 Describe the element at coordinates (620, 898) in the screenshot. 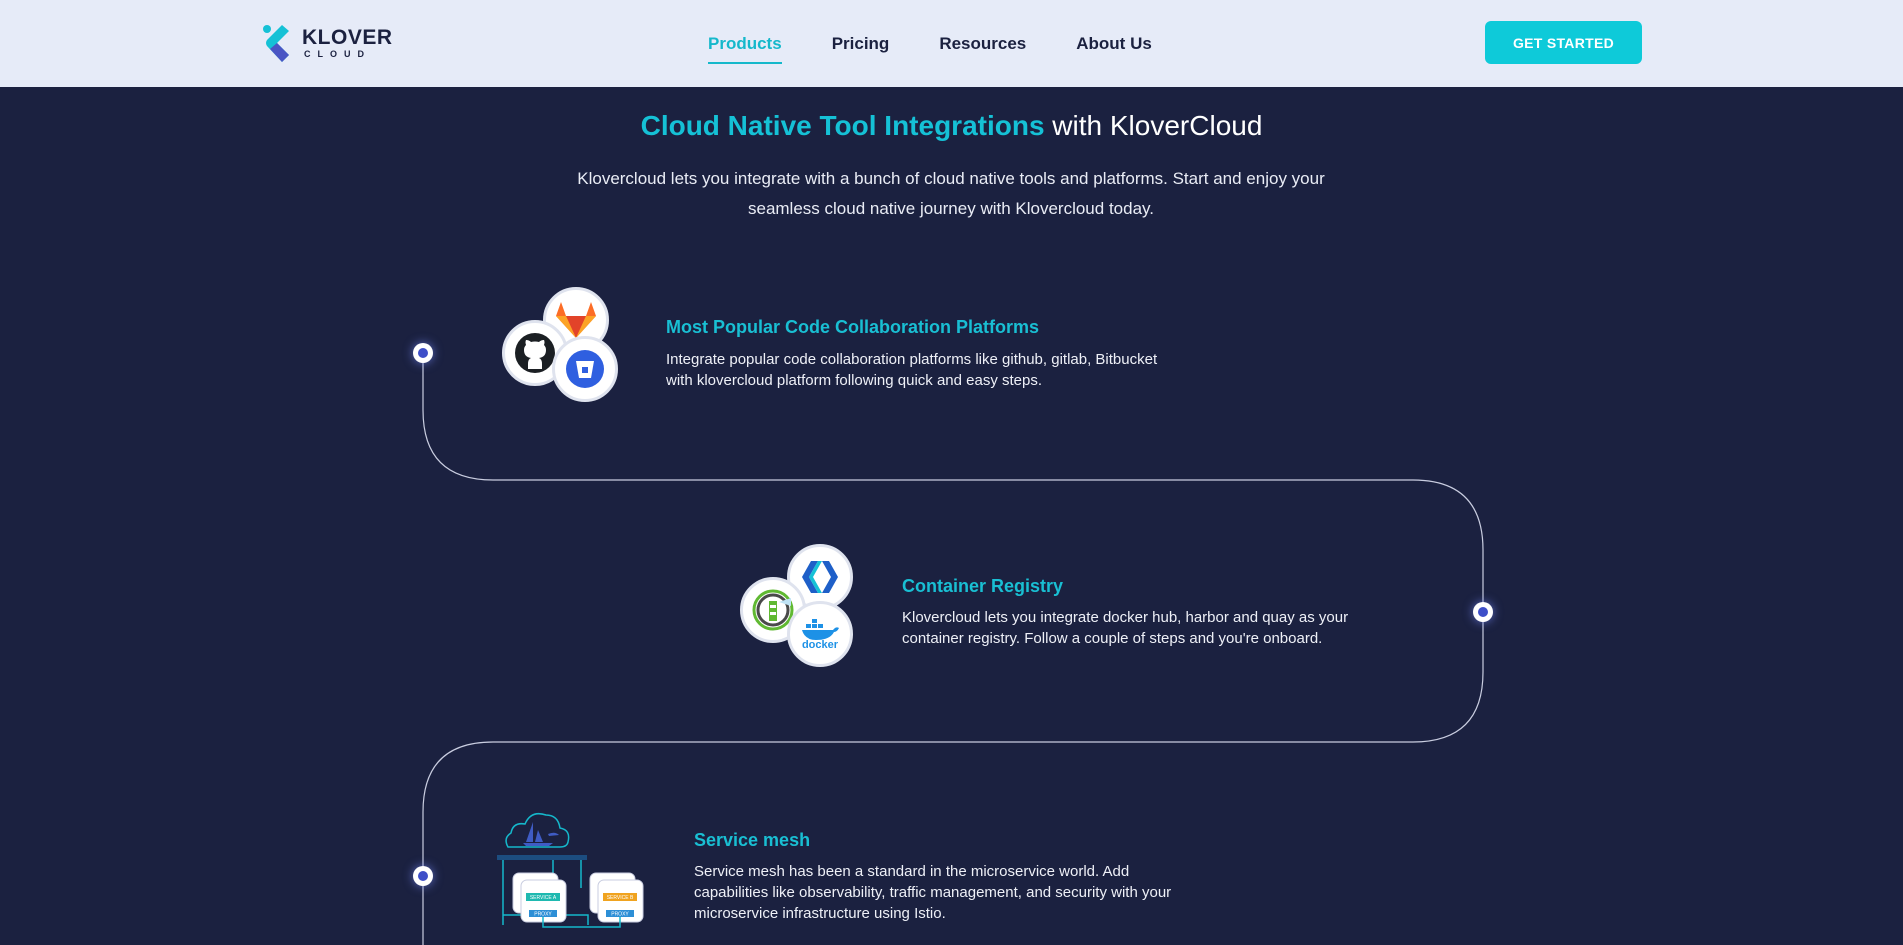

I see `service-b-label: SERVICE B` at that location.